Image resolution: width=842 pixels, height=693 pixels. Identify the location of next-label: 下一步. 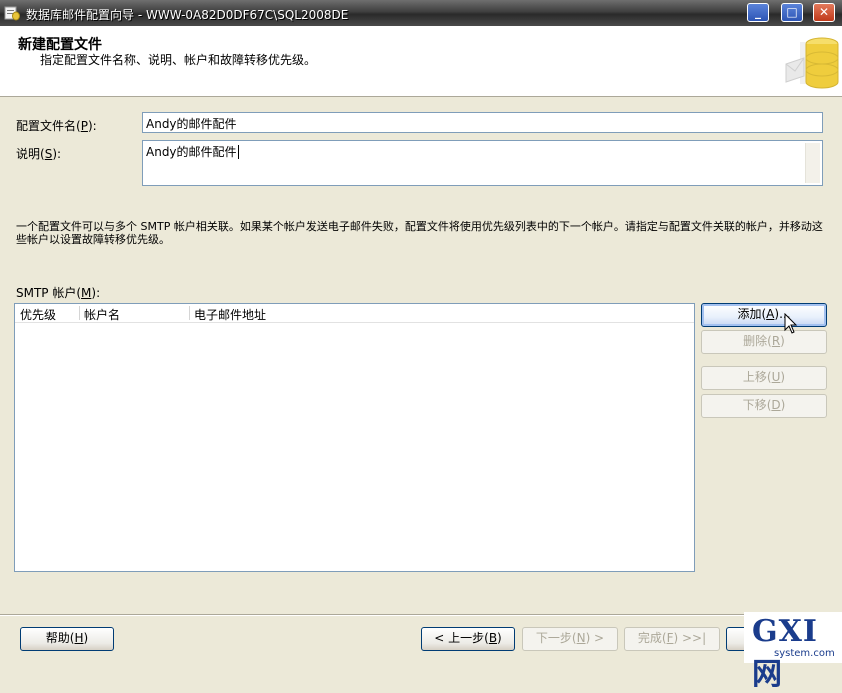
(553, 638).